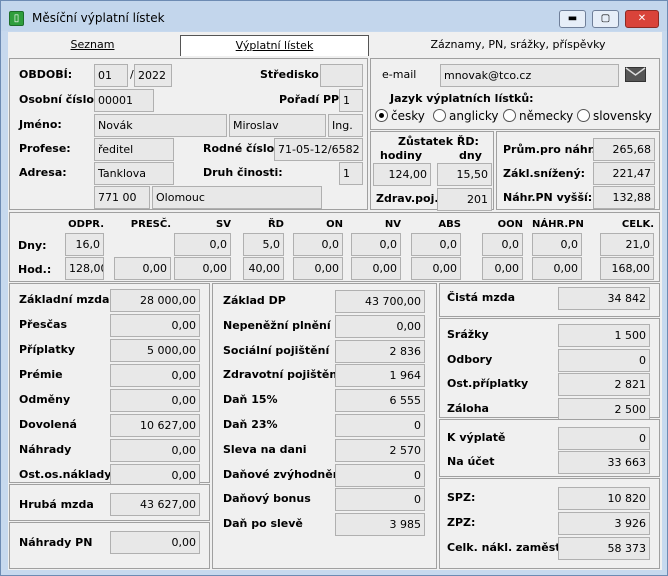  What do you see at coordinates (155, 325) in the screenshot?
I see `wage-field-1: 0,00` at bounding box center [155, 325].